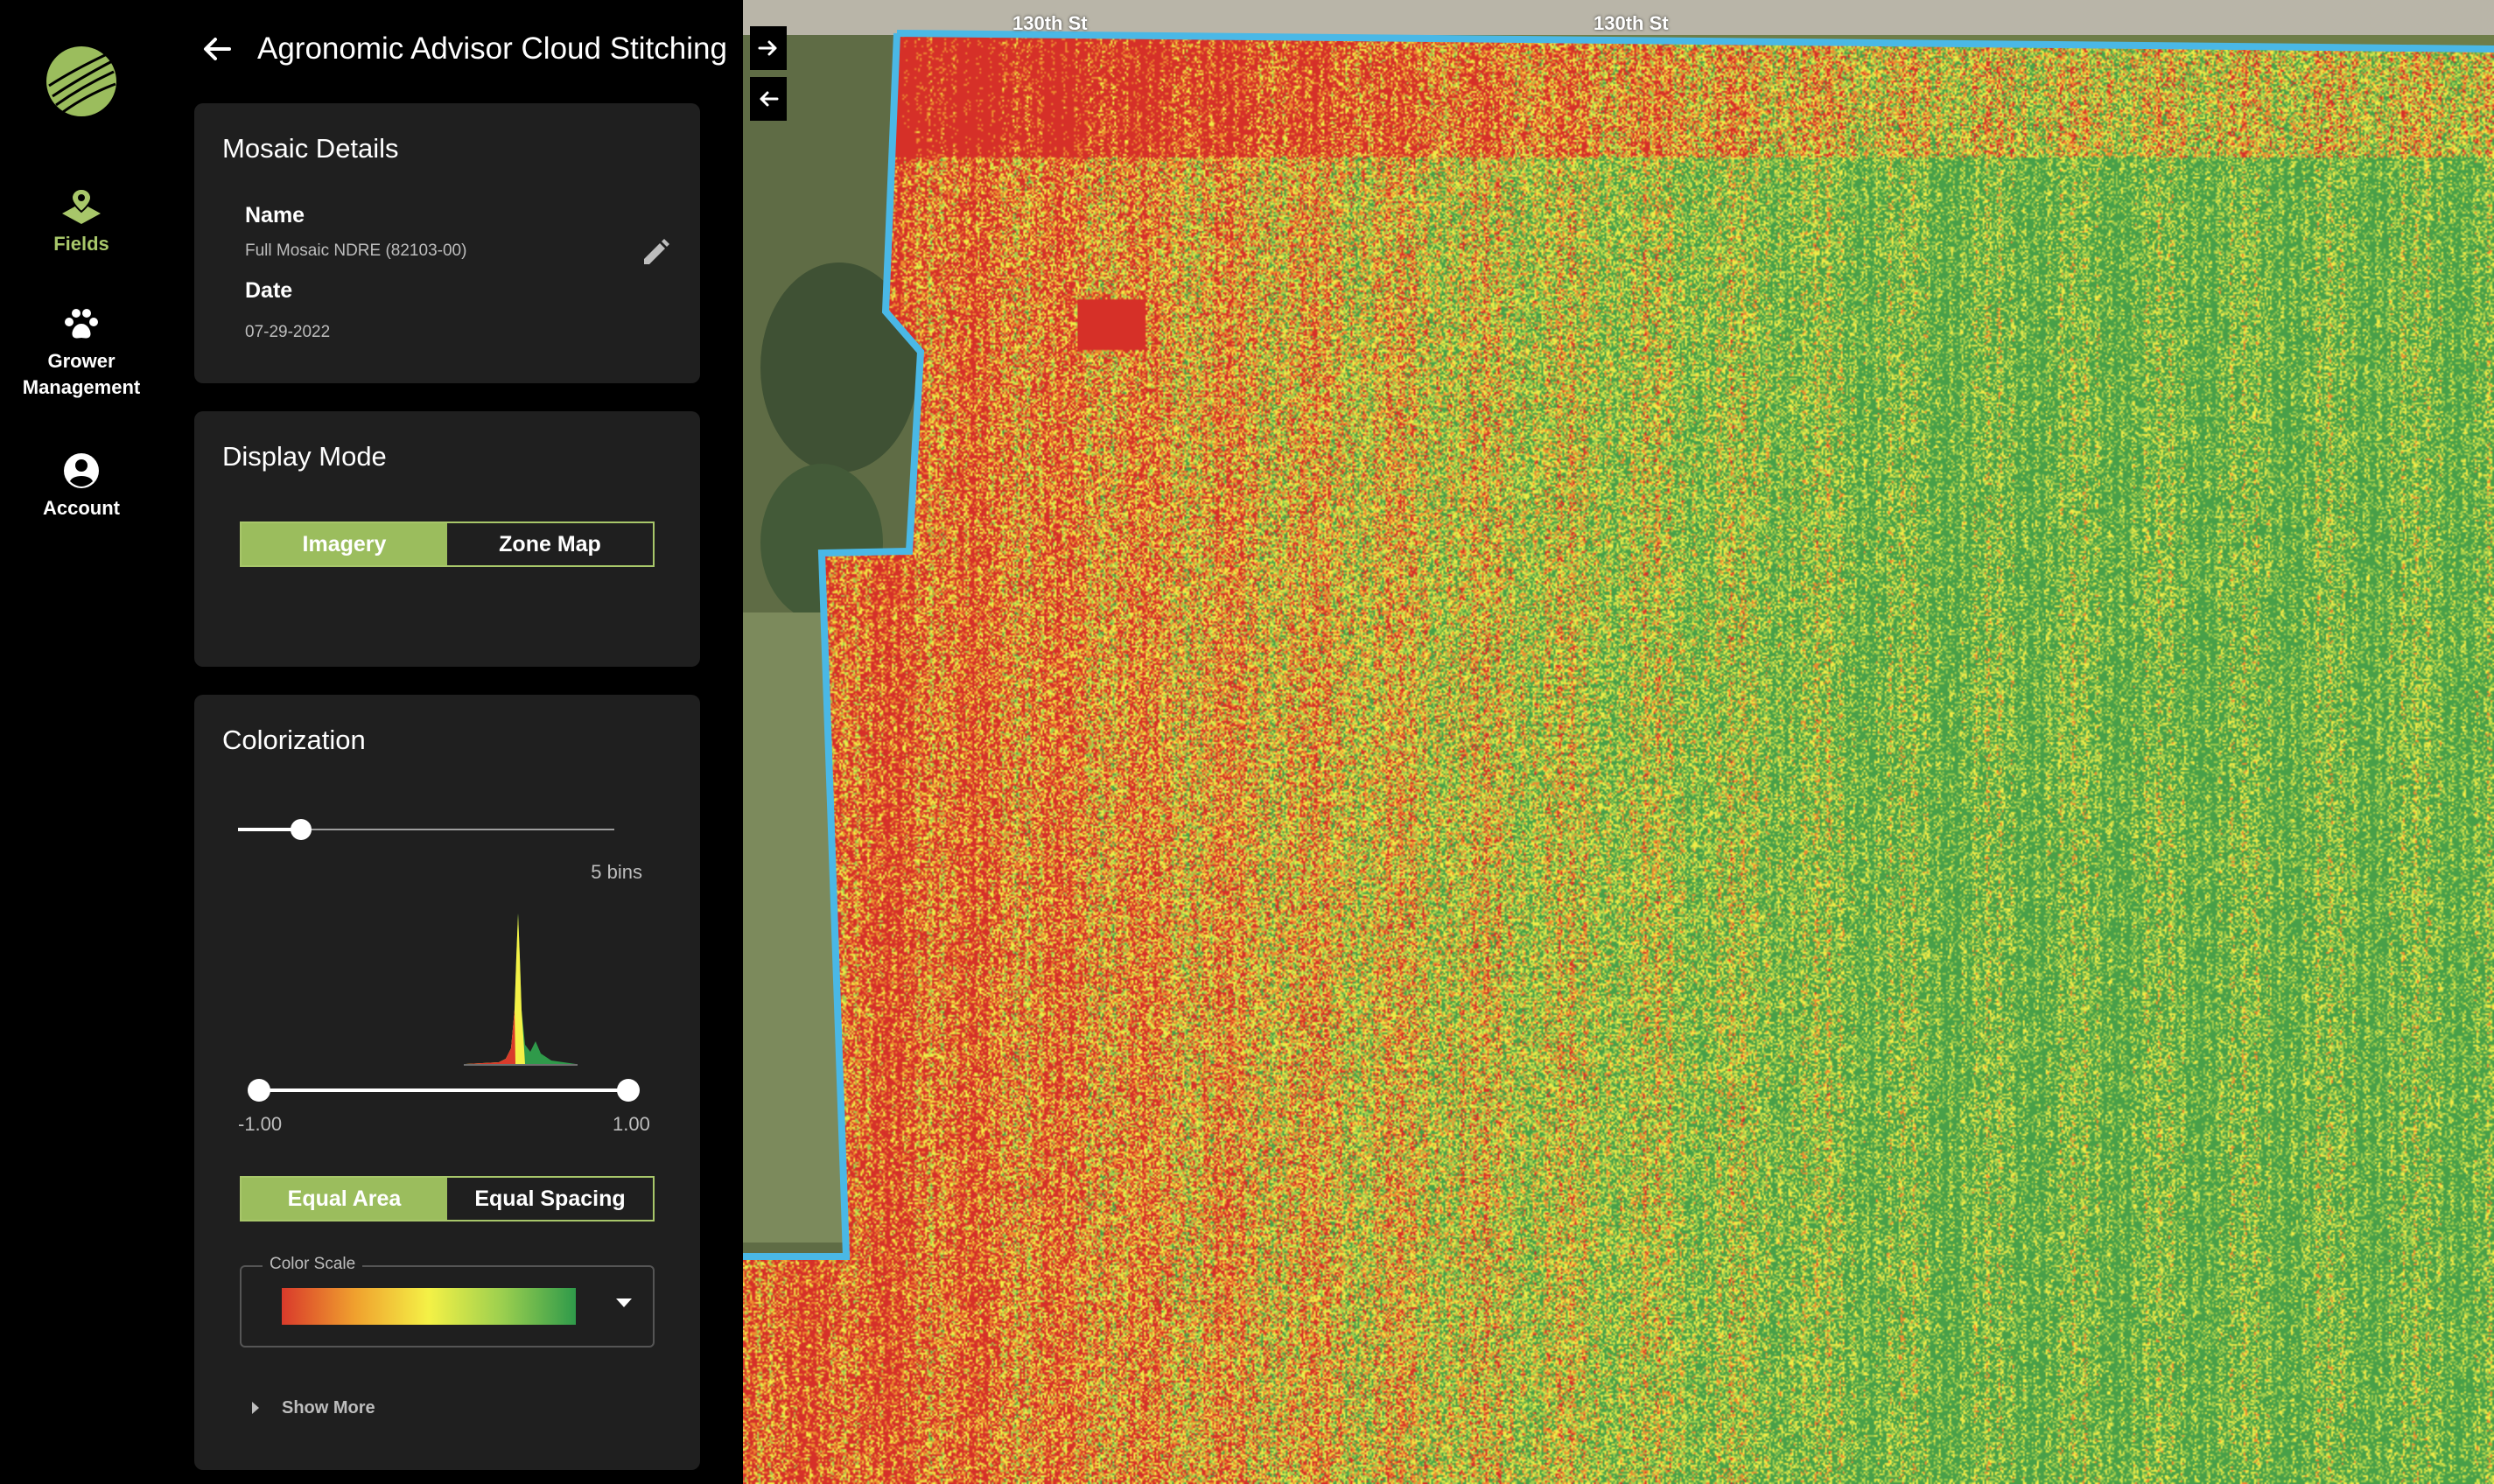 The image size is (2494, 1484). What do you see at coordinates (81, 324) in the screenshot?
I see `paw-icon` at bounding box center [81, 324].